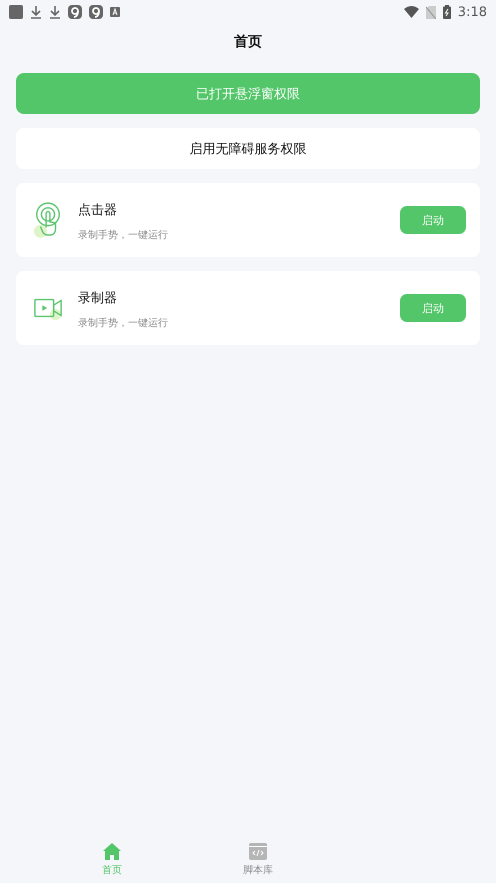  I want to click on permission-button: 启用无障碍服务权限, so click(248, 148).